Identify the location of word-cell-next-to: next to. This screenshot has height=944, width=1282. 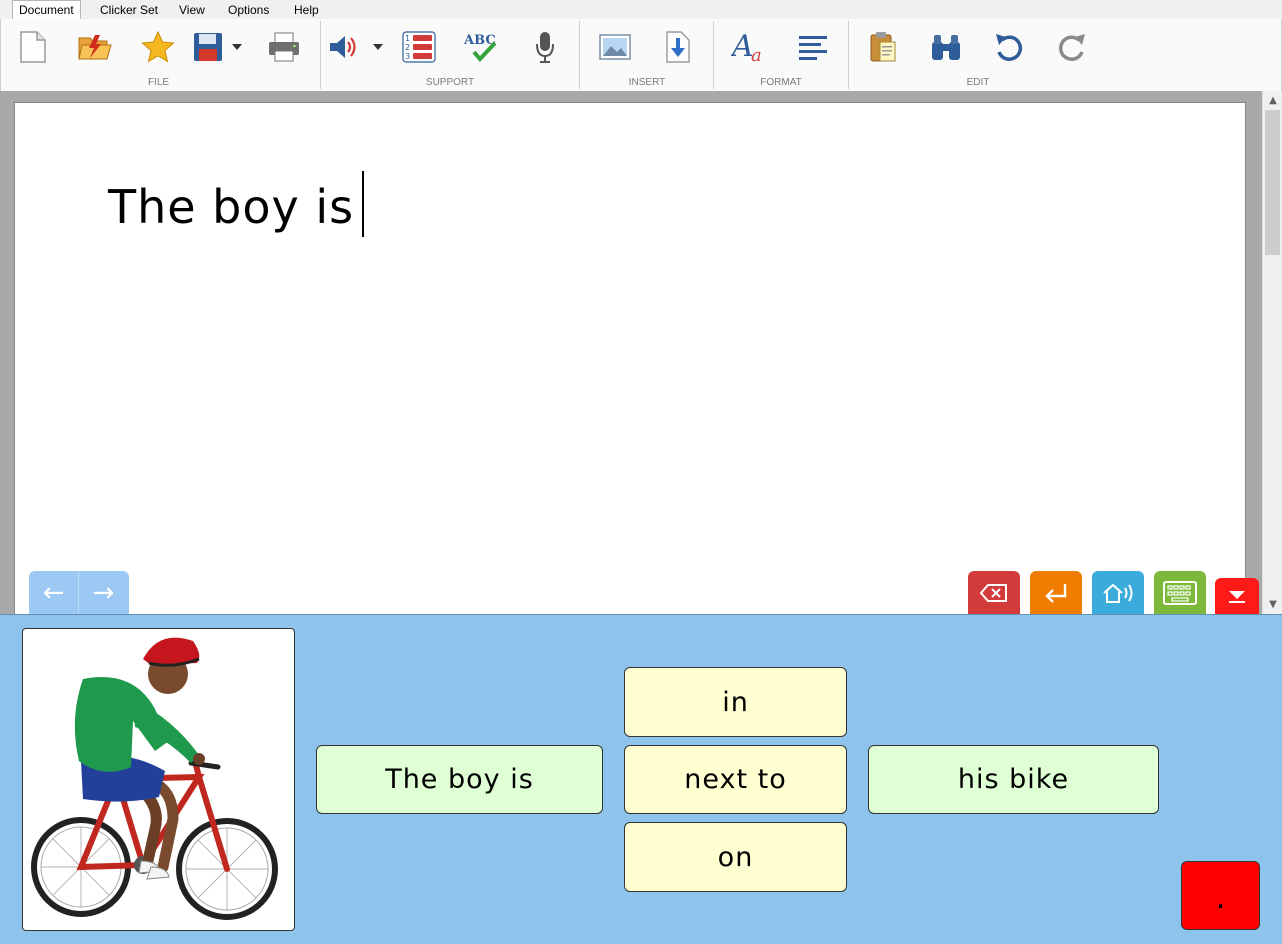
(735, 779).